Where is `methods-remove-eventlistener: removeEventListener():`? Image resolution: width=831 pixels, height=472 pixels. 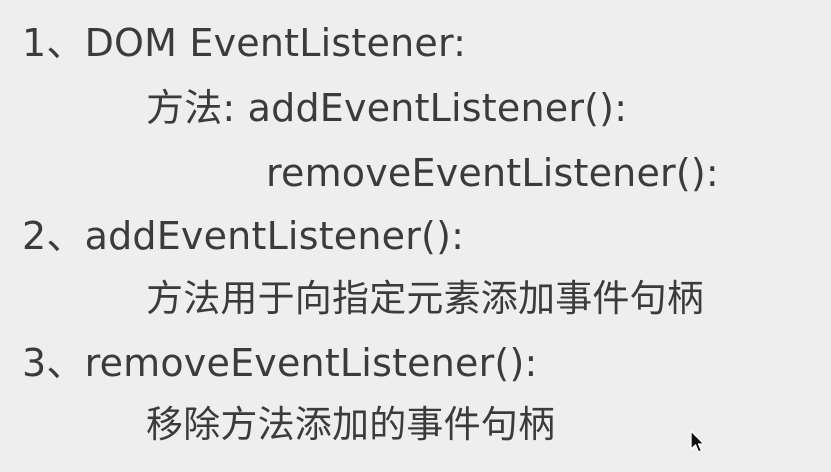 methods-remove-eventlistener: removeEventListener(): is located at coordinates (492, 173).